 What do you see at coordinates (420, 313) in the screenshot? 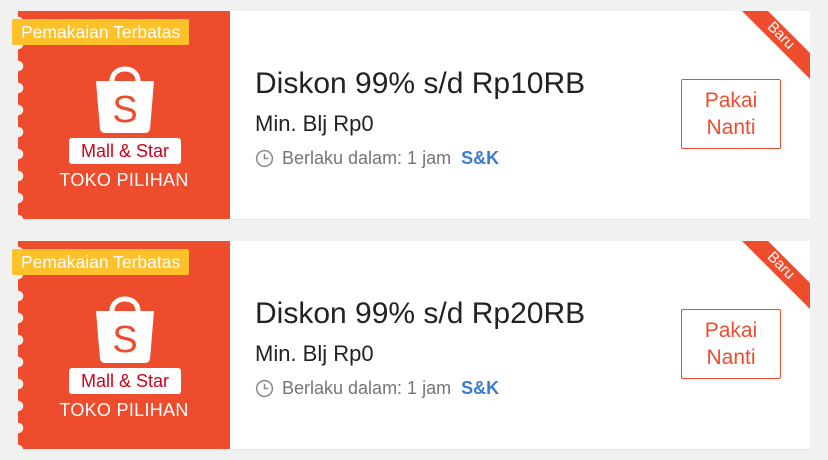
I see `voucher-title: Diskon 99% s/d Rp20RB` at bounding box center [420, 313].